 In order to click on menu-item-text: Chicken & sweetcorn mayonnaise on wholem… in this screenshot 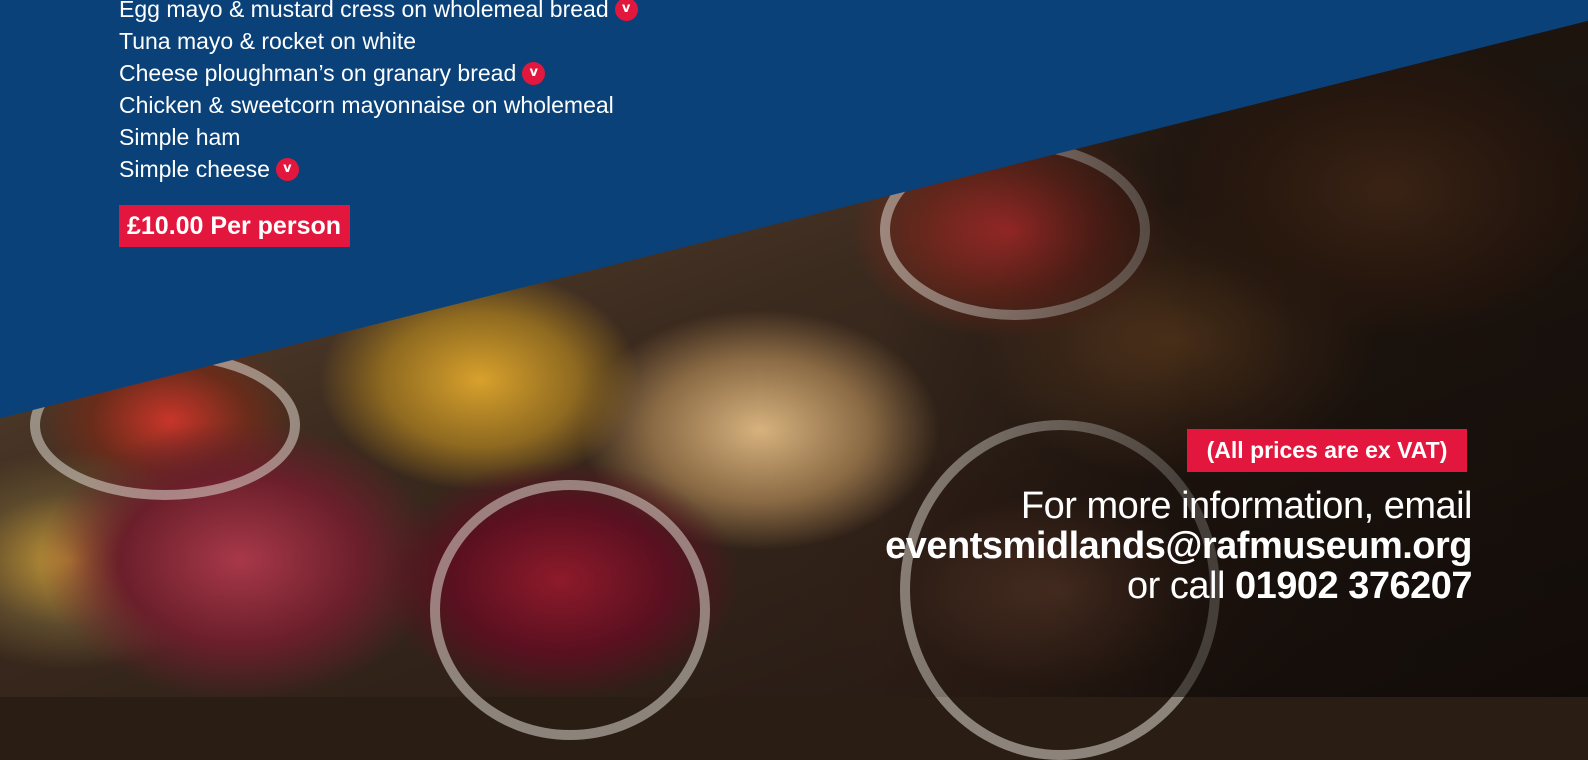, I will do `click(366, 105)`.